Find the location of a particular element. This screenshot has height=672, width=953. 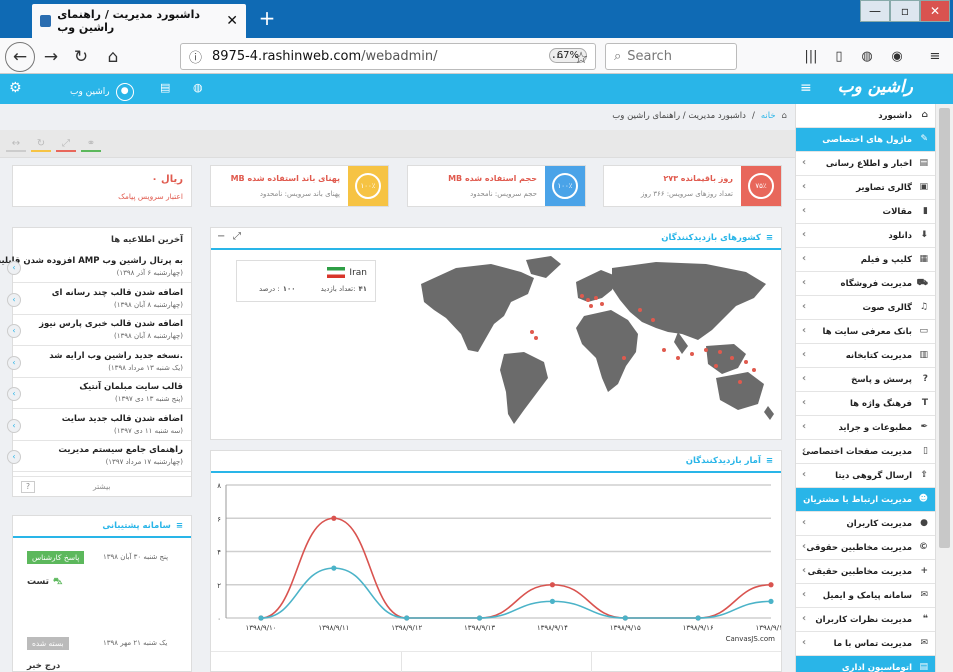

sidebar-item: مدیریت صفحات اختصاصی ▯ ‹ is located at coordinates (866, 452).